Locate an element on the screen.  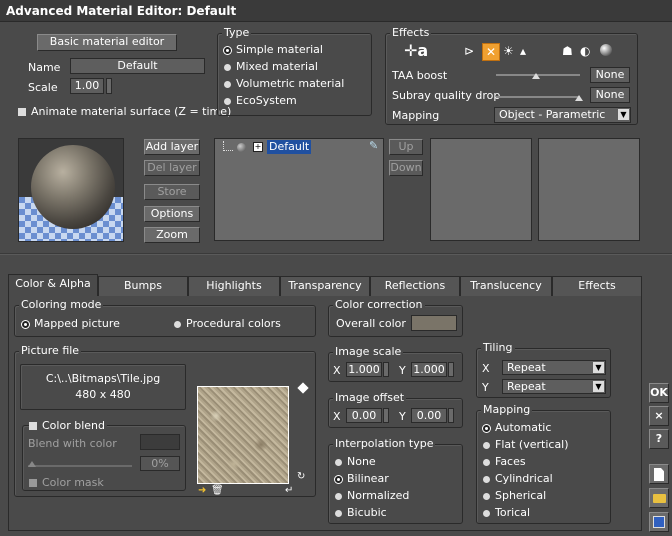
mapping-faces: Faces is located at coordinates (504, 461).